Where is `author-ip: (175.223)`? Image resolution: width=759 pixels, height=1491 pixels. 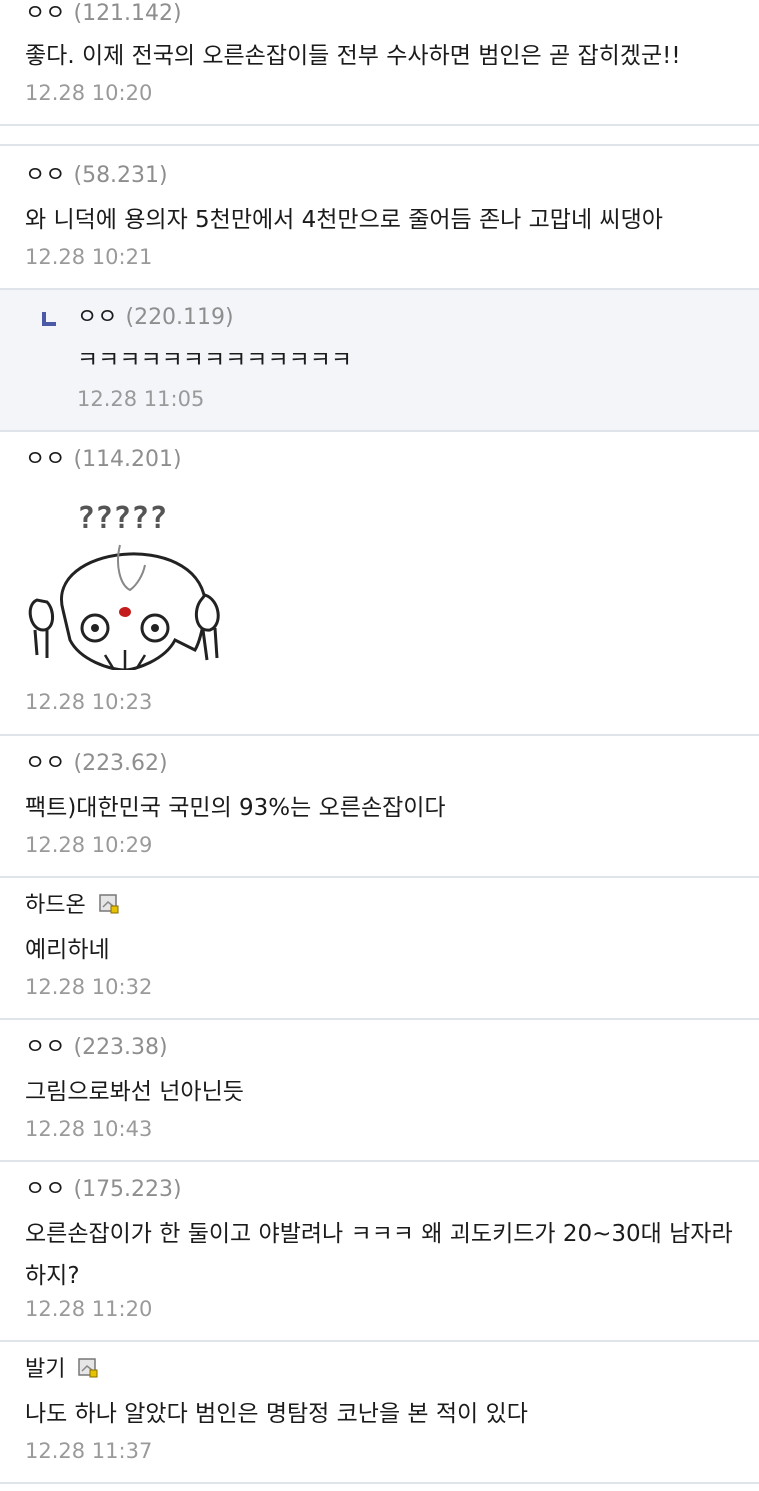
author-ip: (175.223) is located at coordinates (127, 1189).